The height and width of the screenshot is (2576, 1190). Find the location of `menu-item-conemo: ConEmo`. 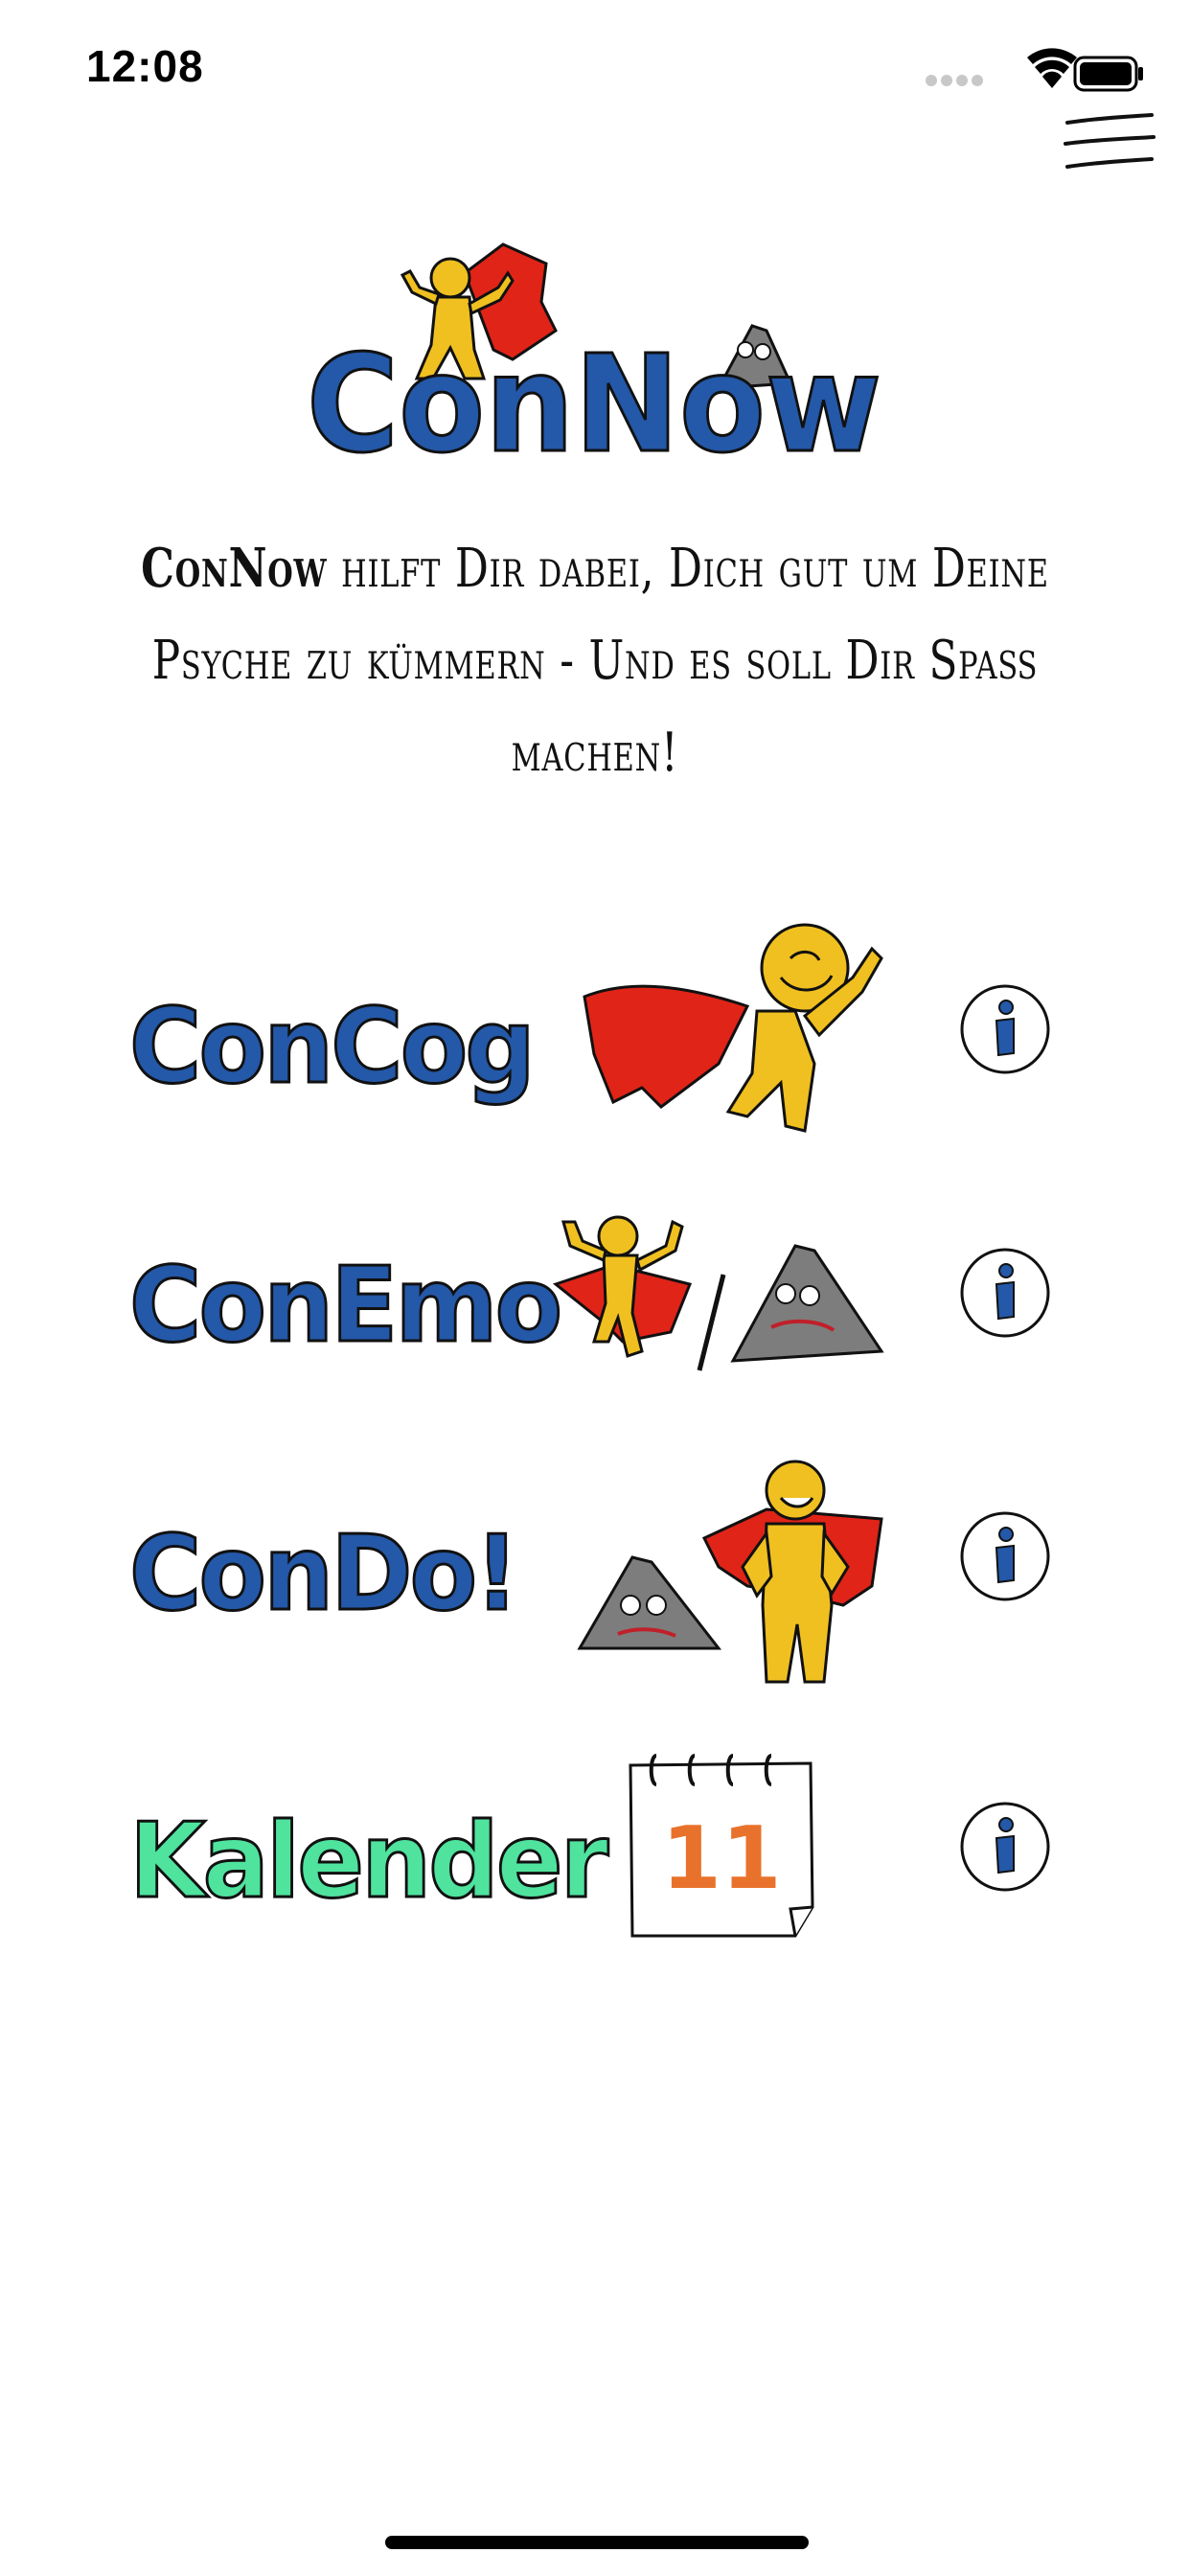

menu-item-conemo: ConEmo is located at coordinates (595, 1313).